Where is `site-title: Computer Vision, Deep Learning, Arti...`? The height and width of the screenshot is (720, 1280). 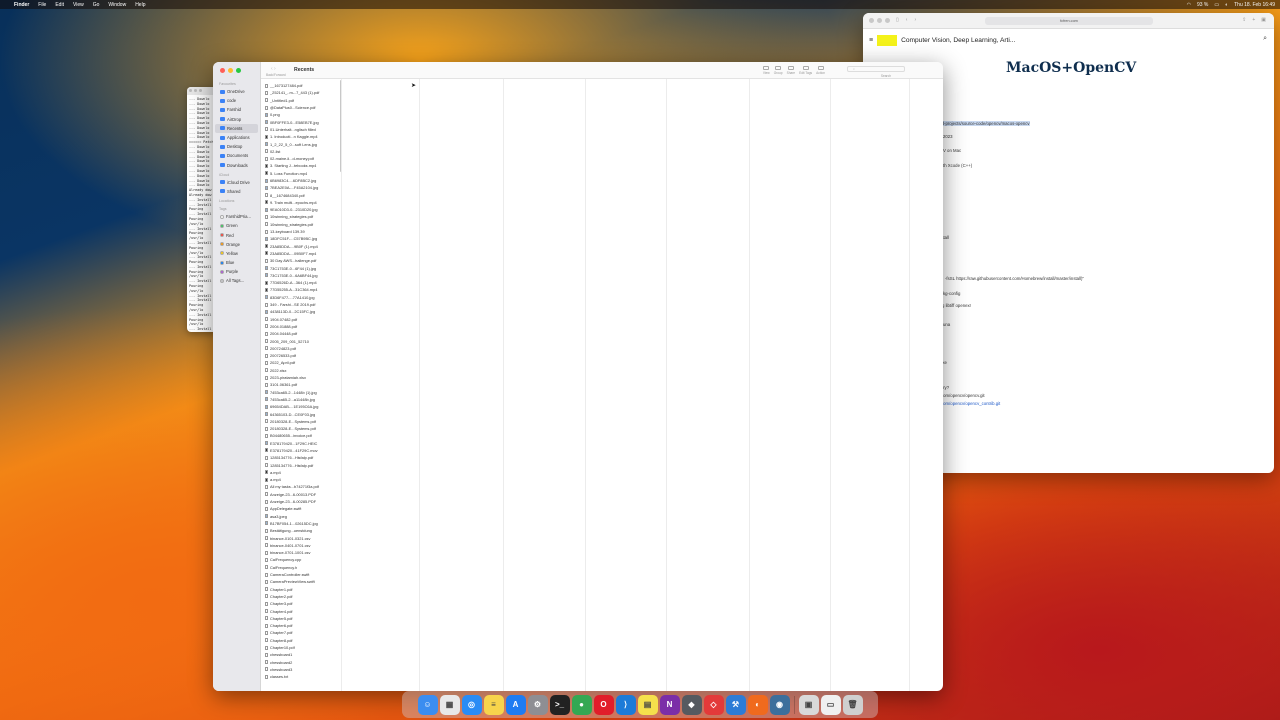 site-title: Computer Vision, Deep Learning, Arti... is located at coordinates (958, 40).